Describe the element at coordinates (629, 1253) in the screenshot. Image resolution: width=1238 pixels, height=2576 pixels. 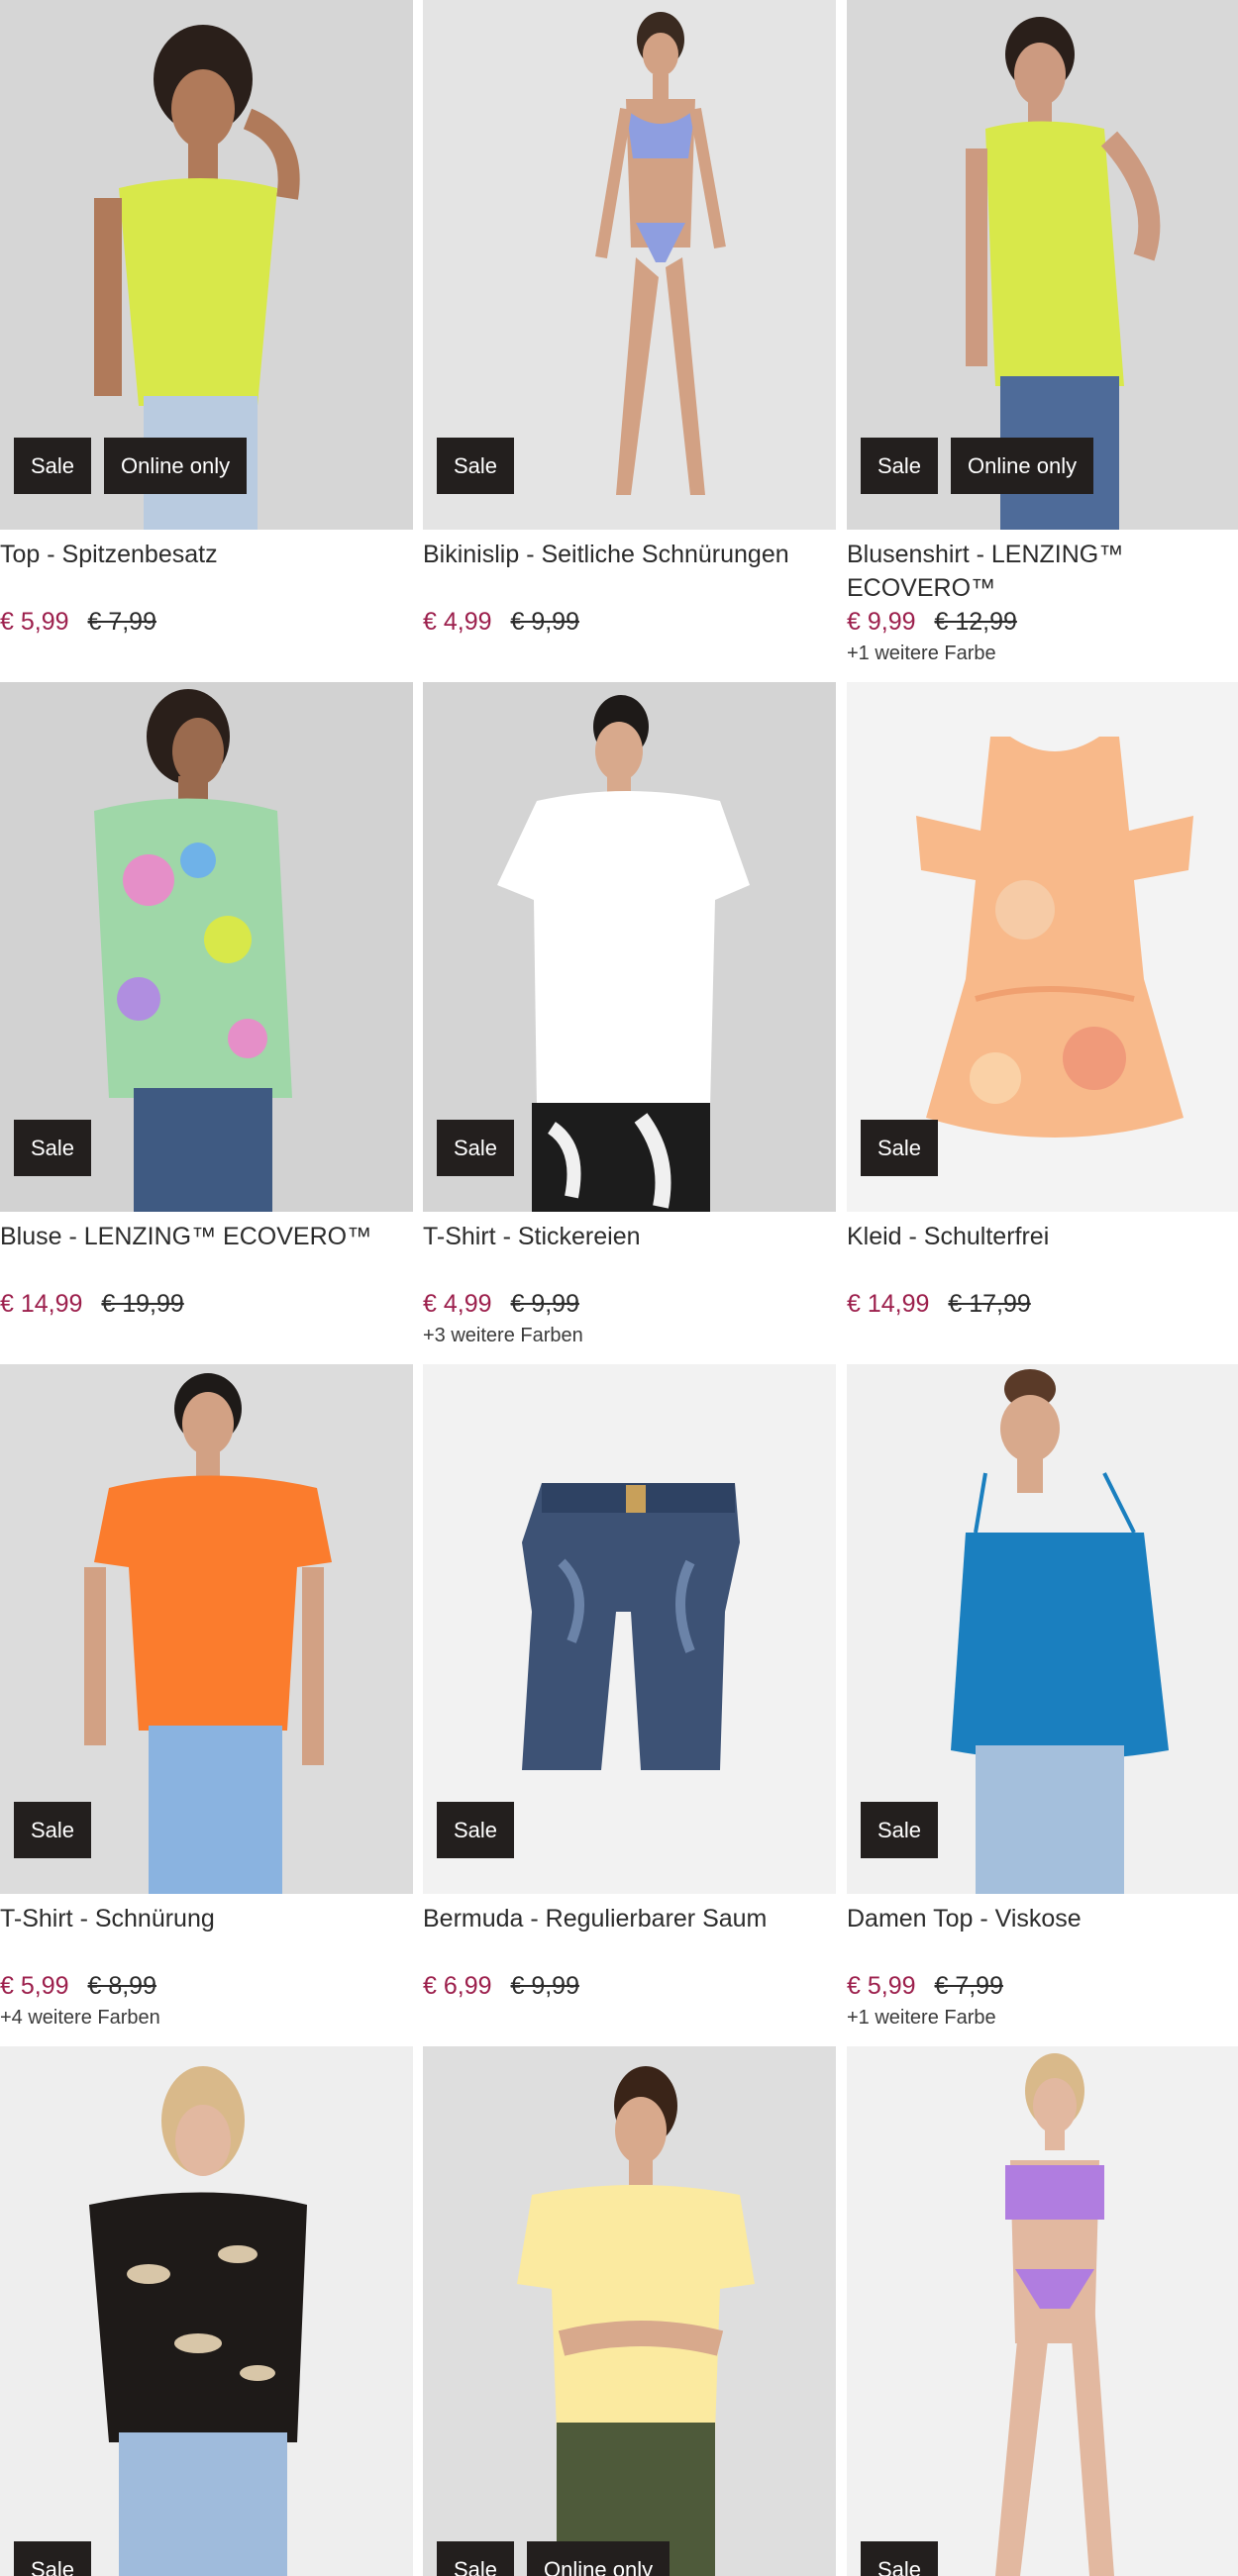
I see `product-title: T-Shirt - Stickereien` at that location.